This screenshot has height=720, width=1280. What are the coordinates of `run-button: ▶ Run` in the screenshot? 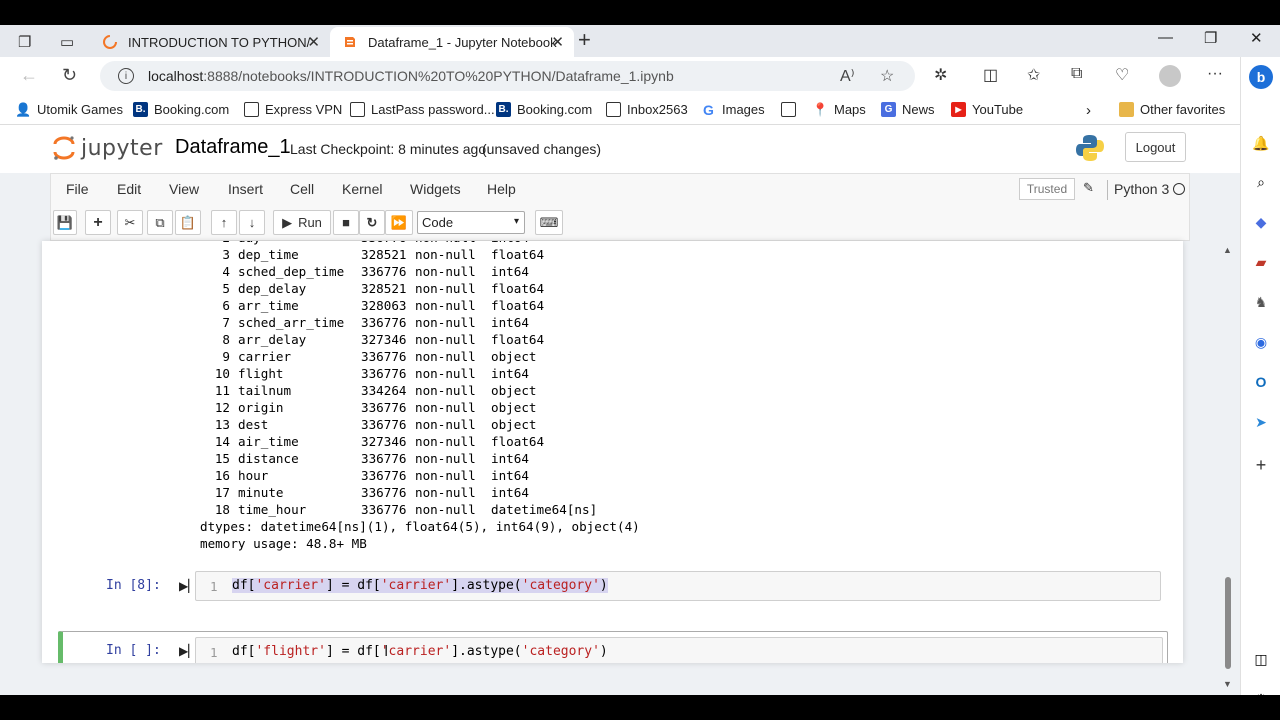 It's located at (302, 222).